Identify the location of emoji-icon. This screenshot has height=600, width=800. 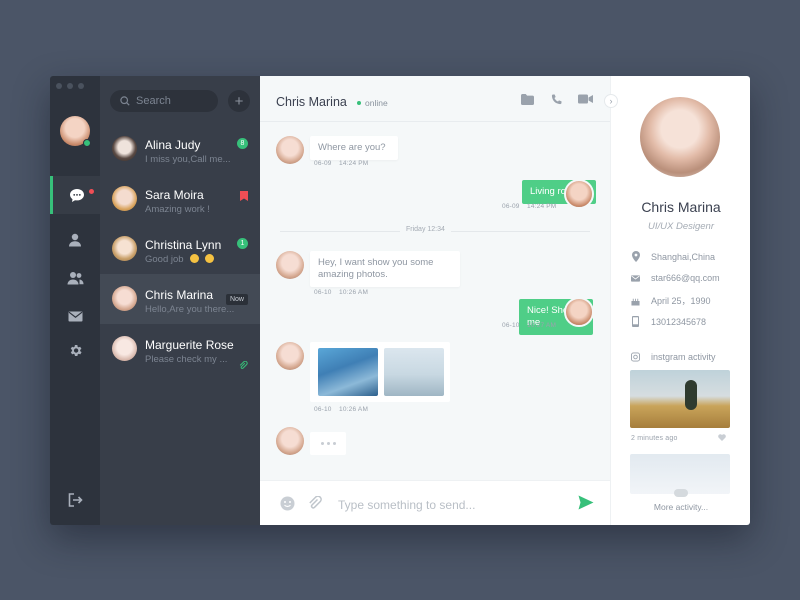
(287, 503).